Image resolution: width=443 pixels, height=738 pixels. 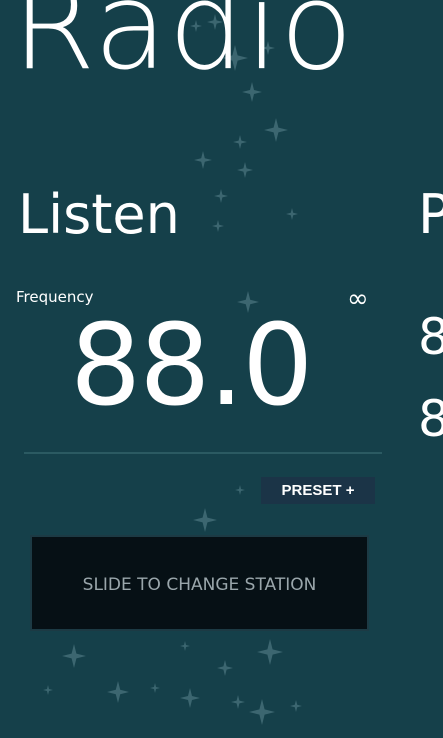 I want to click on app-title: Radio, so click(x=183, y=48).